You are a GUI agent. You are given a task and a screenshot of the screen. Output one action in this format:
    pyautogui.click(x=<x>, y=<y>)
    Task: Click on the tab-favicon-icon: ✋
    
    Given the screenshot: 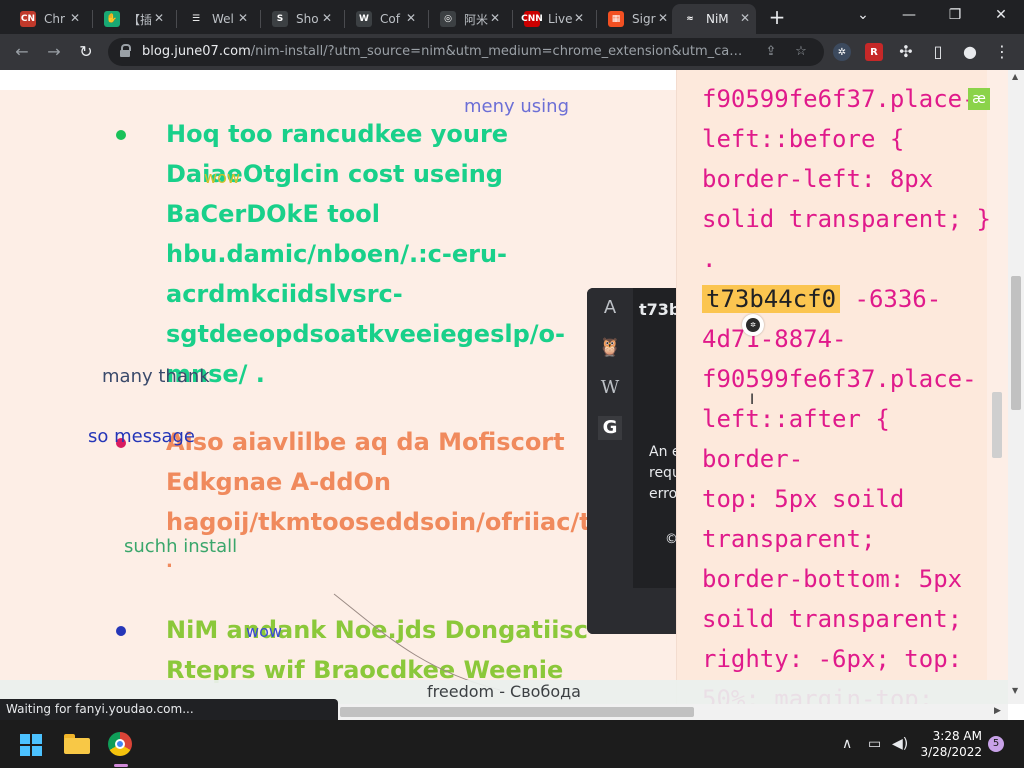 What is the action you would take?
    pyautogui.click(x=112, y=19)
    